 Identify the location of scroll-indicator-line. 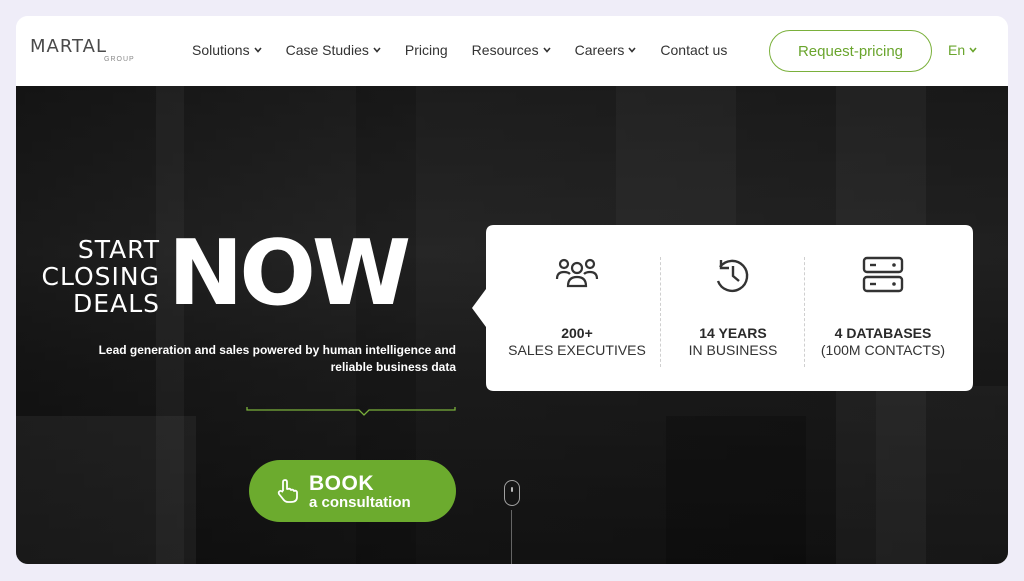
(511, 537).